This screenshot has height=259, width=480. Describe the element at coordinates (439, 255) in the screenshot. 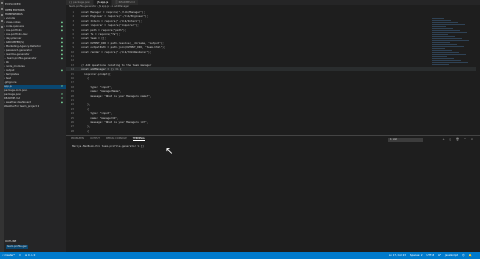

I see `status-item: LF` at that location.